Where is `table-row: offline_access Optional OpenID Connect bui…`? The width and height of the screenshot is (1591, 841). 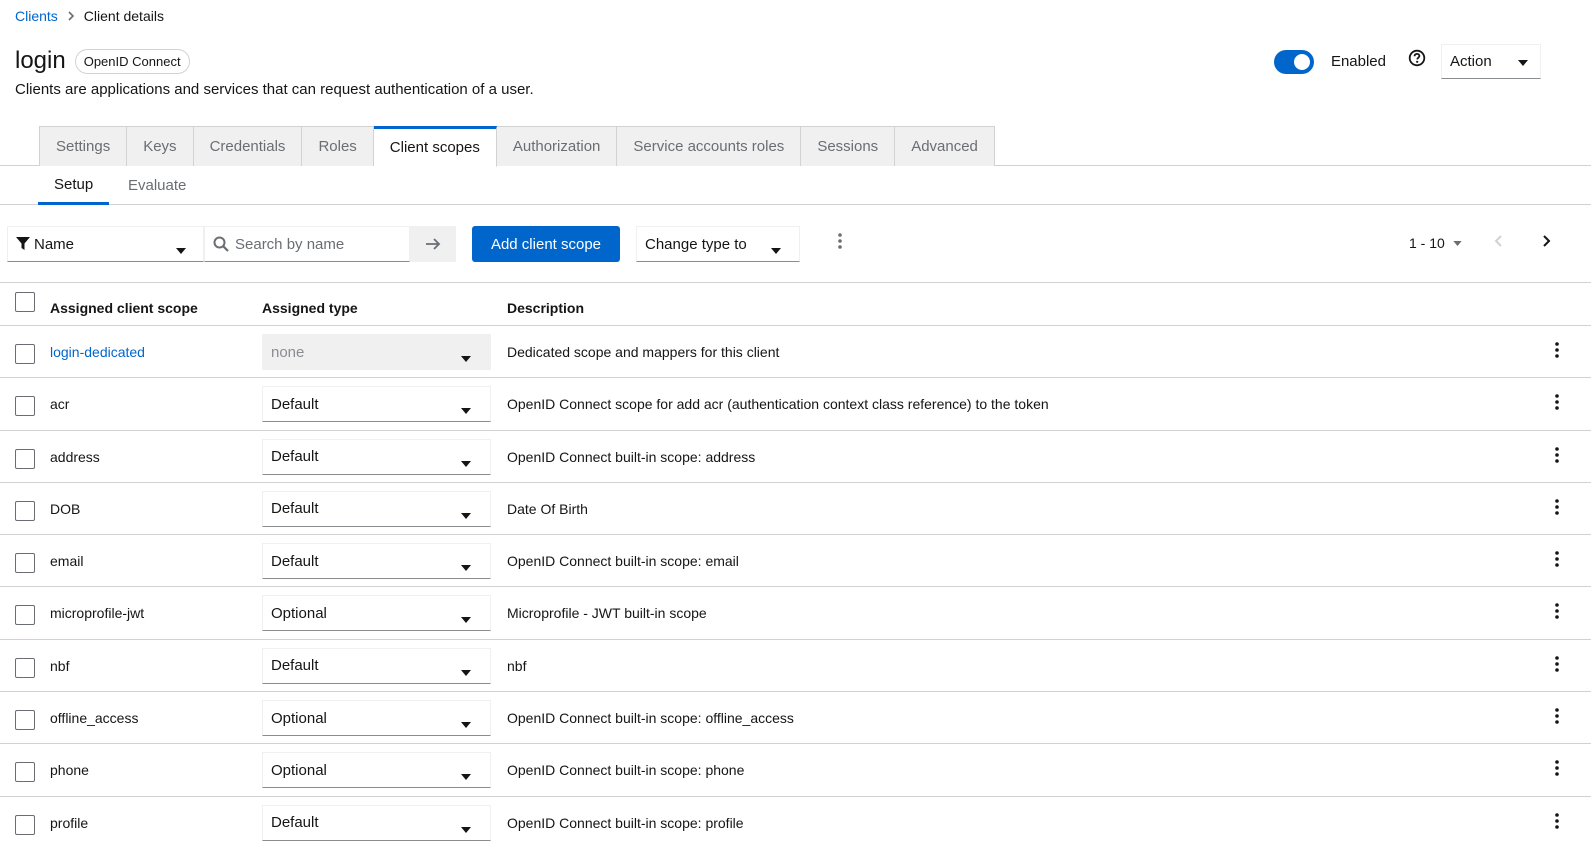 table-row: offline_access Optional OpenID Connect bui… is located at coordinates (795, 718).